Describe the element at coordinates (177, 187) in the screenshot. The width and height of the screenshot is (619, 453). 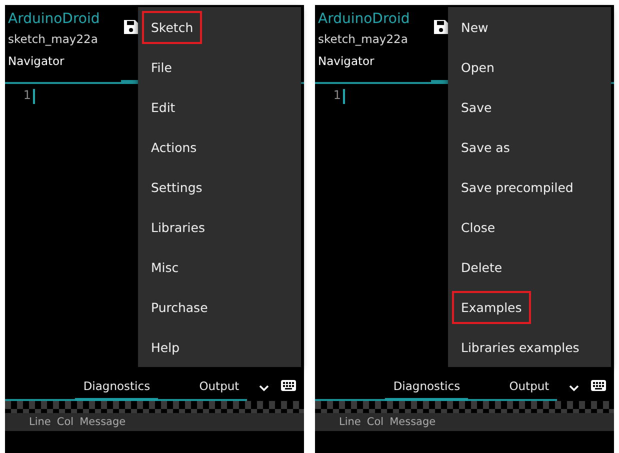
I see `menu-item: Settings` at that location.